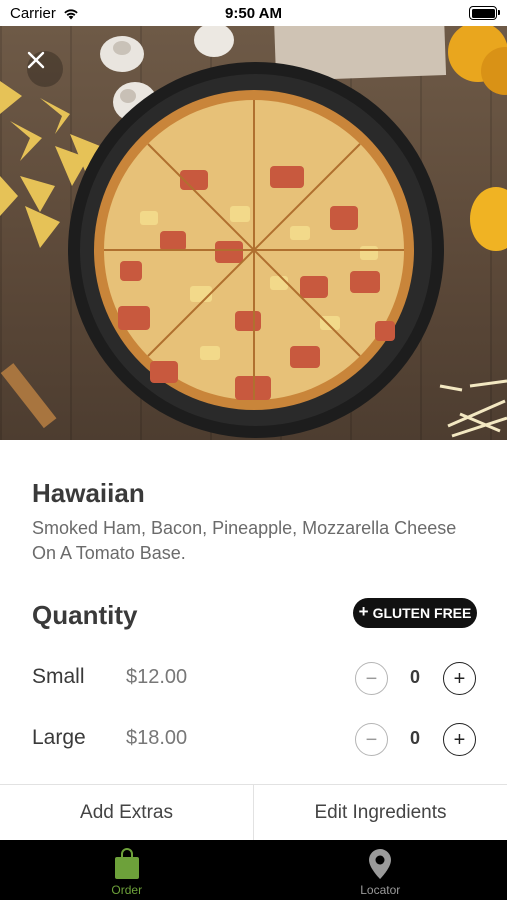 This screenshot has width=507, height=900. What do you see at coordinates (85, 615) in the screenshot?
I see `quantity-title: Quantity` at bounding box center [85, 615].